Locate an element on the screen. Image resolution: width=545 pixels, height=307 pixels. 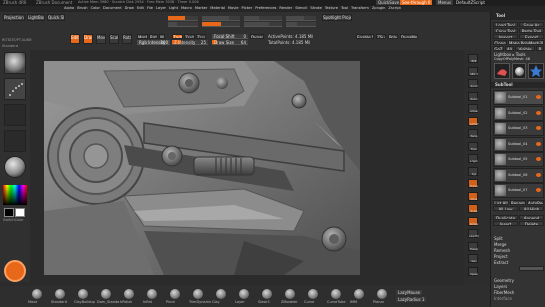
quicksave-button: QuickSave is located at coordinates (389, 2).